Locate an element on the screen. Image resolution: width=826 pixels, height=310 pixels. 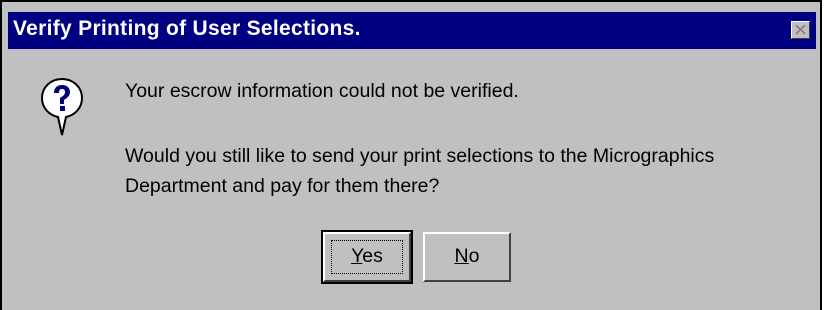
yes-button-label: Yes is located at coordinates (367, 256).